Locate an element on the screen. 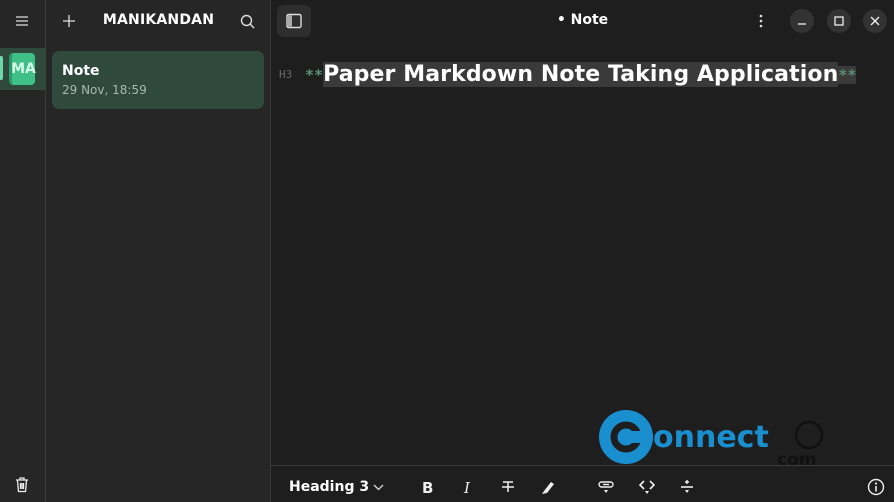 Image resolution: width=894 pixels, height=502 pixels. link-button is located at coordinates (606, 487).